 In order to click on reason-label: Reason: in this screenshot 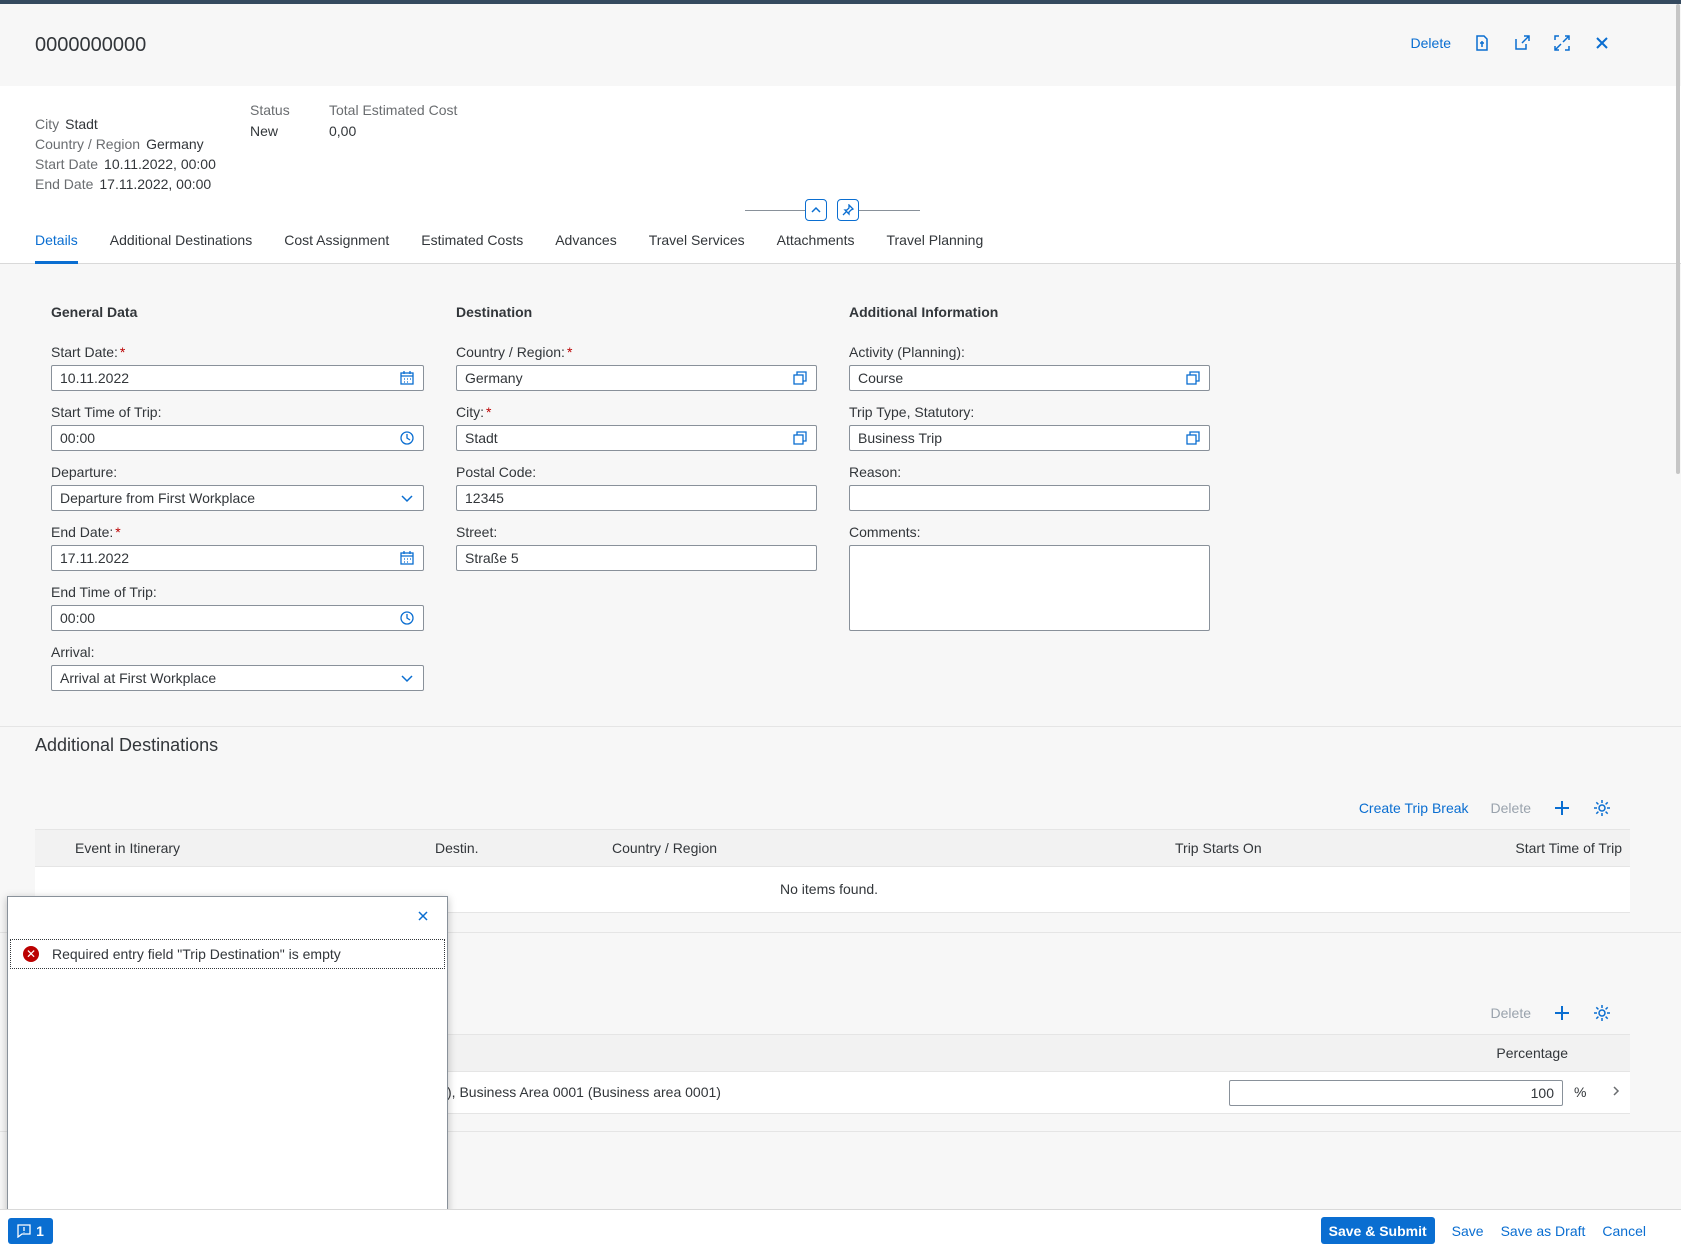, I will do `click(875, 472)`.